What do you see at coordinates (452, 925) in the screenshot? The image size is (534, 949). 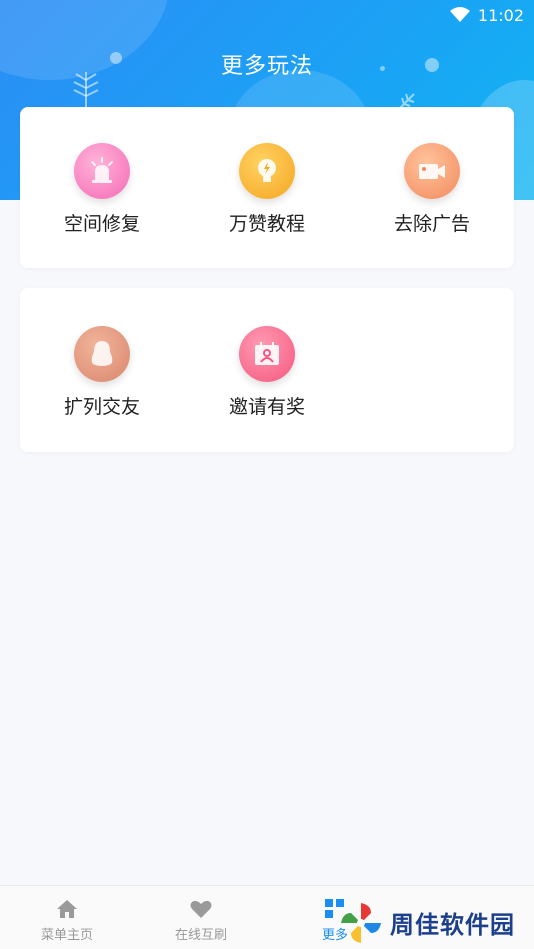 I see `watermark-text: 周佳软件园` at bounding box center [452, 925].